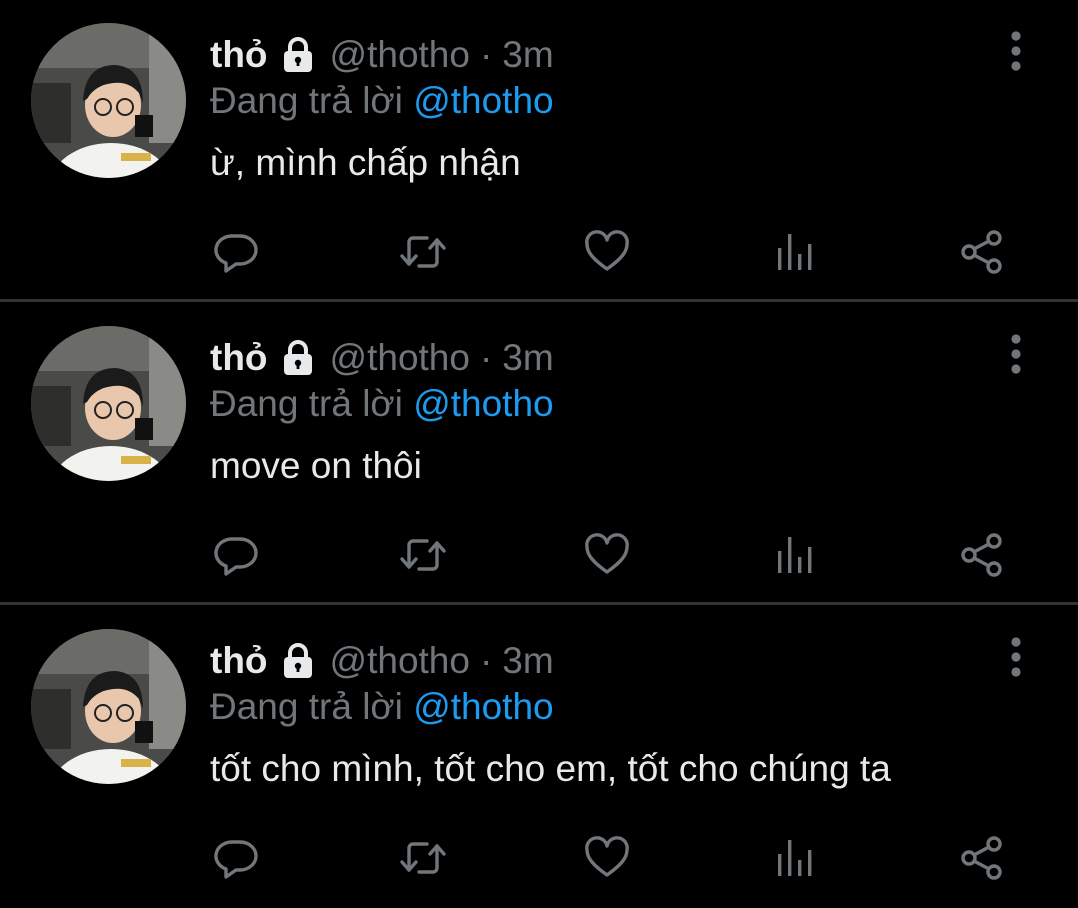 The image size is (1078, 908). What do you see at coordinates (316, 465) in the screenshot?
I see `tweet-text: move on thôi` at bounding box center [316, 465].